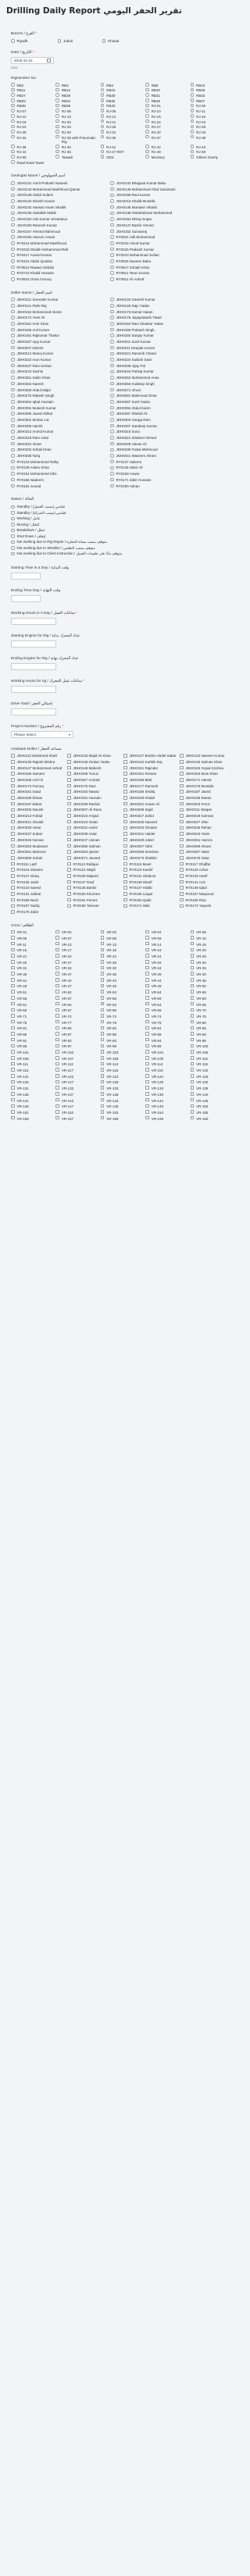 This screenshot has height=2576, width=250. What do you see at coordinates (32, 1010) in the screenshot?
I see `crew-option: VR-66` at bounding box center [32, 1010].